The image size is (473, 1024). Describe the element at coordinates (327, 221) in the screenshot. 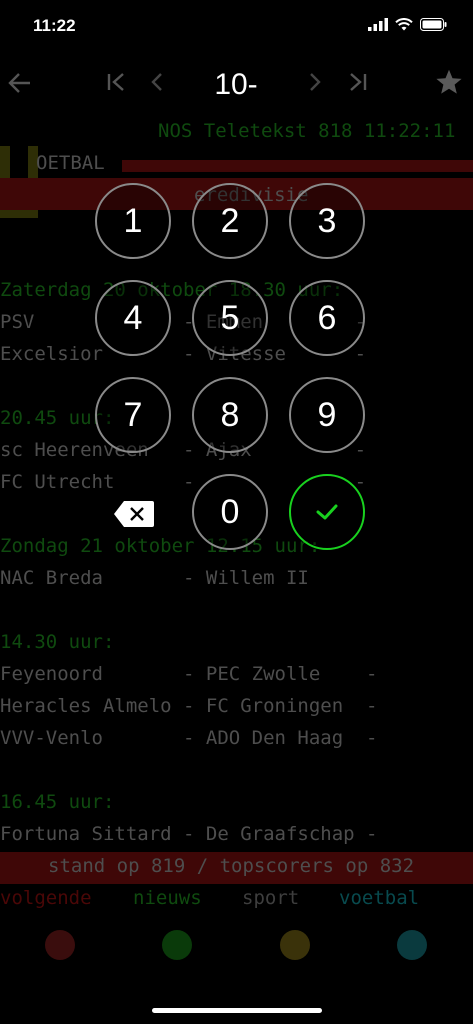

I see `key-3: 3` at that location.